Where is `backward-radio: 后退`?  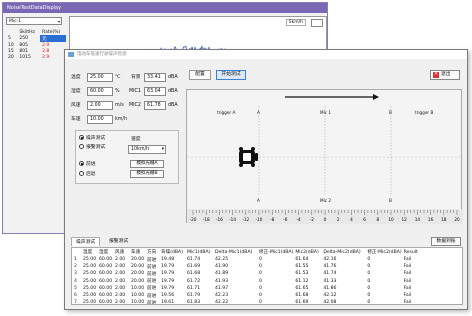 backward-radio: 后退 is located at coordinates (87, 173).